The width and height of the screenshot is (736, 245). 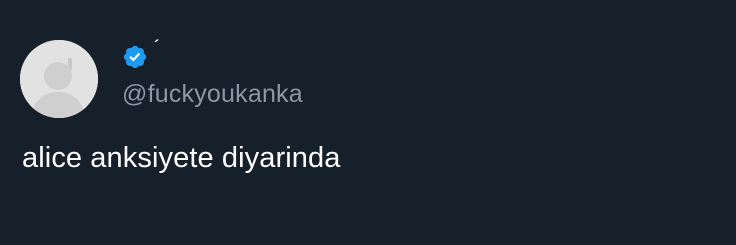 I want to click on tweet-text: alice anksiyete diyarinda, so click(x=181, y=158).